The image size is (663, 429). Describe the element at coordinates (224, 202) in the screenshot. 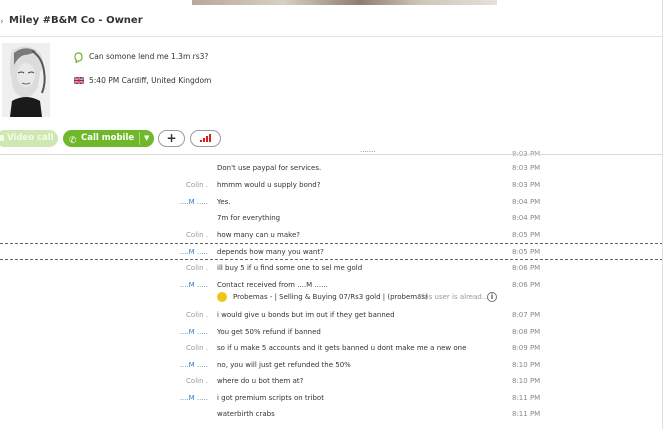

I see `message-text: Yes.` at that location.